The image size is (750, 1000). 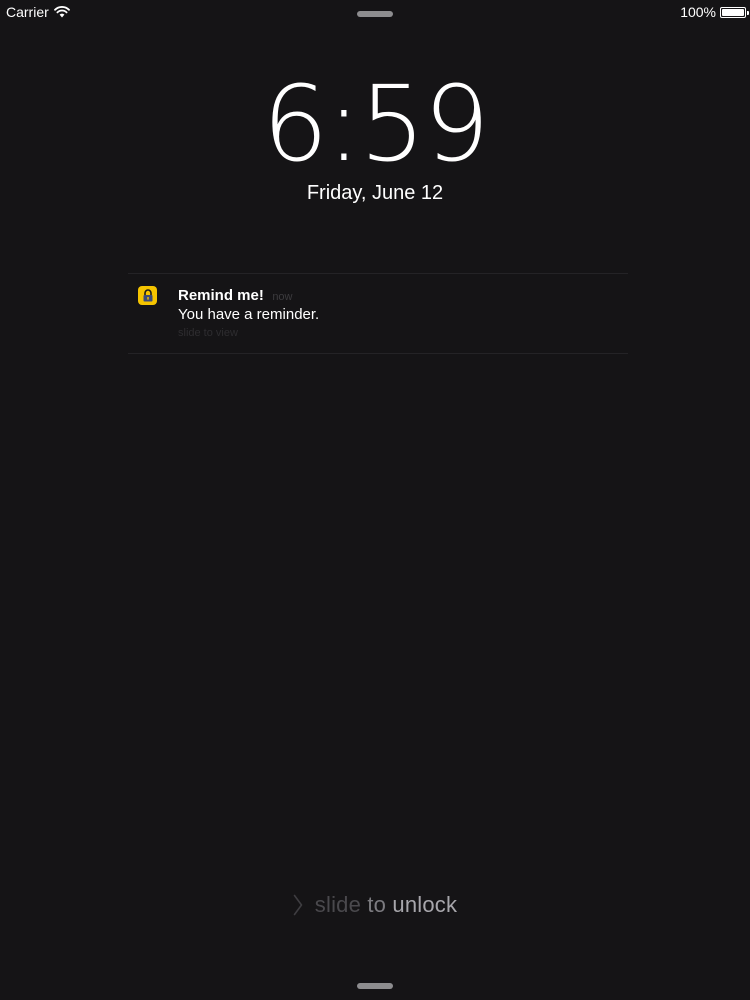 I want to click on battery-percent: 100%, so click(x=698, y=12).